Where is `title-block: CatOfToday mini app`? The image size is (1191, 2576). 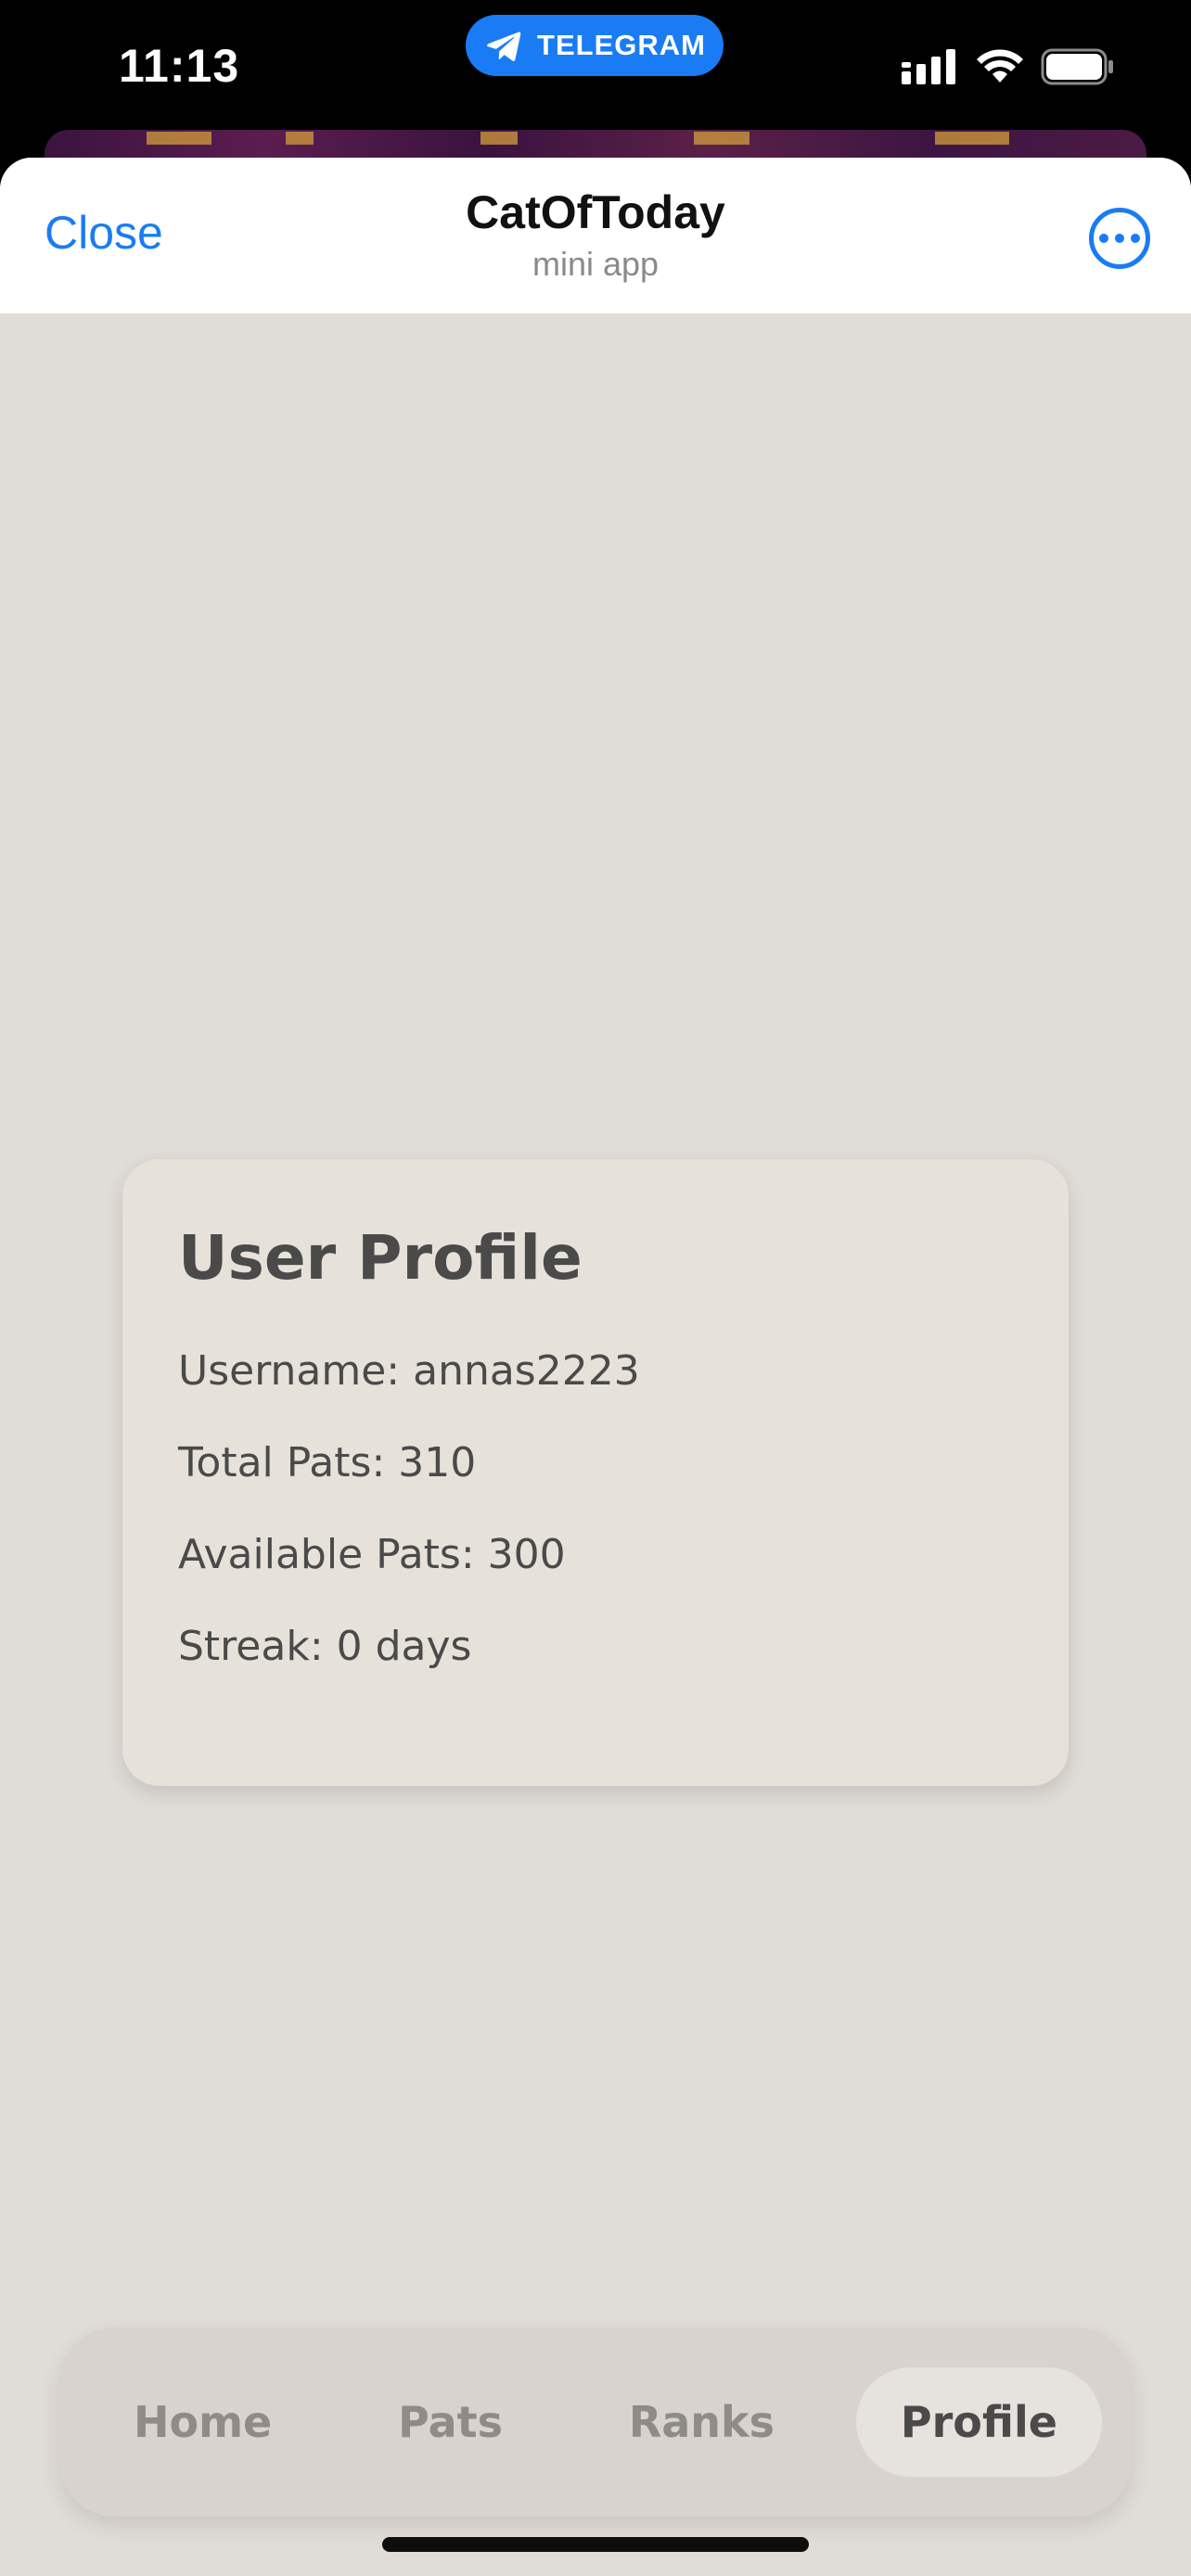
title-block: CatOfToday mini app is located at coordinates (595, 234).